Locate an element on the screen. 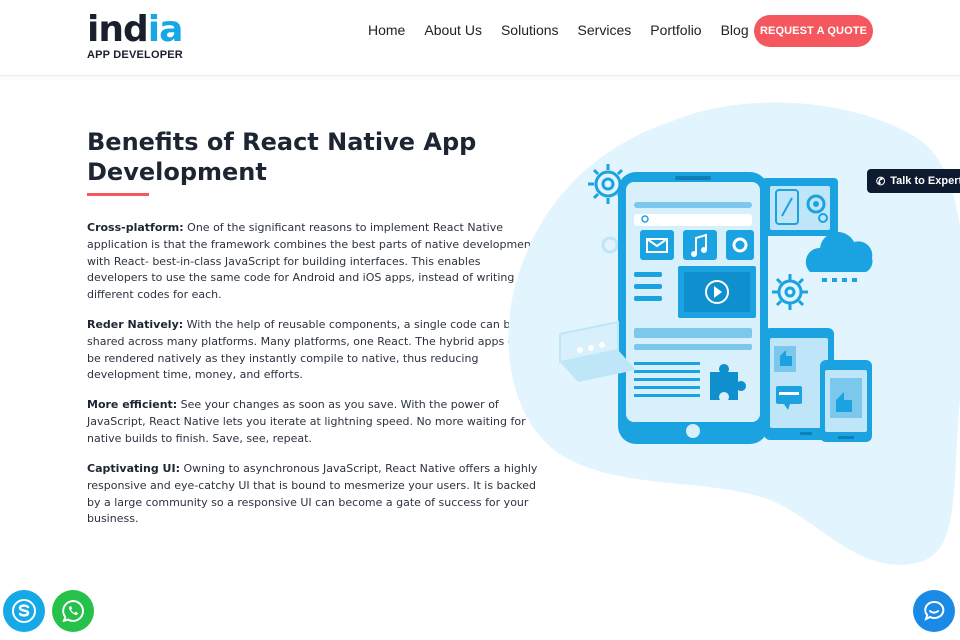 The image size is (960, 640). whatsapp-icon is located at coordinates (73, 611).